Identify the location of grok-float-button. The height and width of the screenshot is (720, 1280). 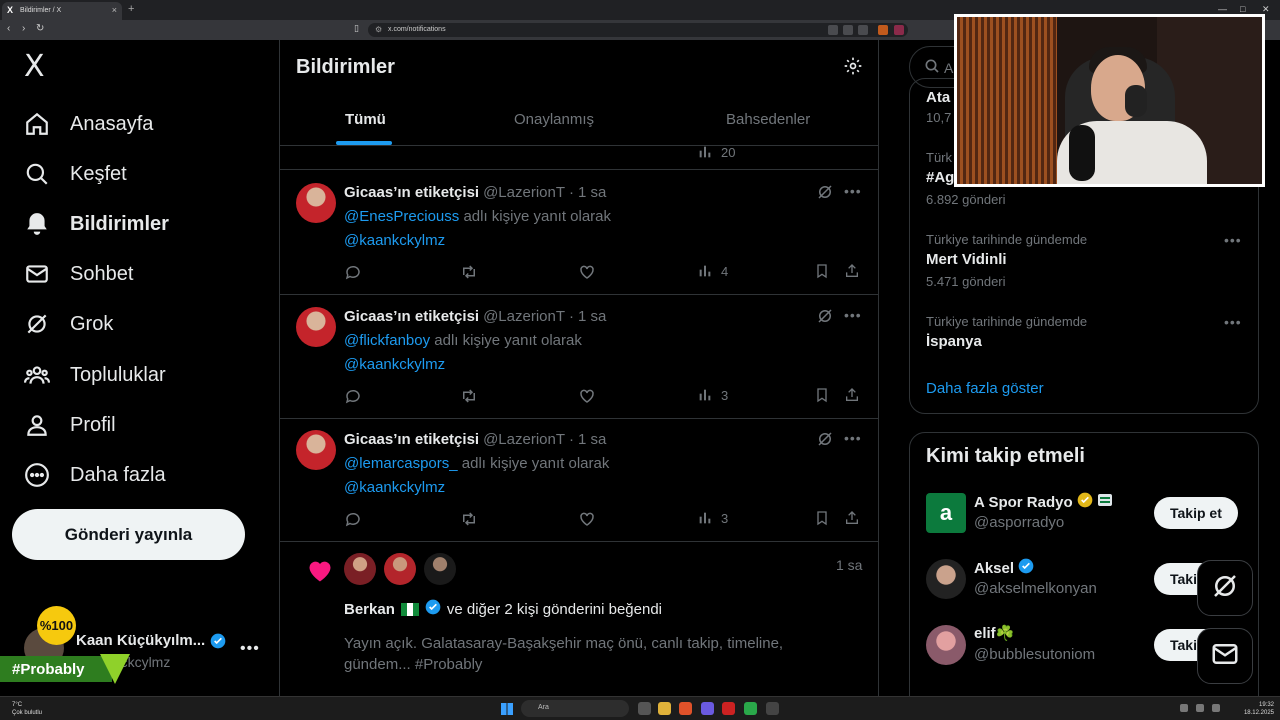
(1225, 588).